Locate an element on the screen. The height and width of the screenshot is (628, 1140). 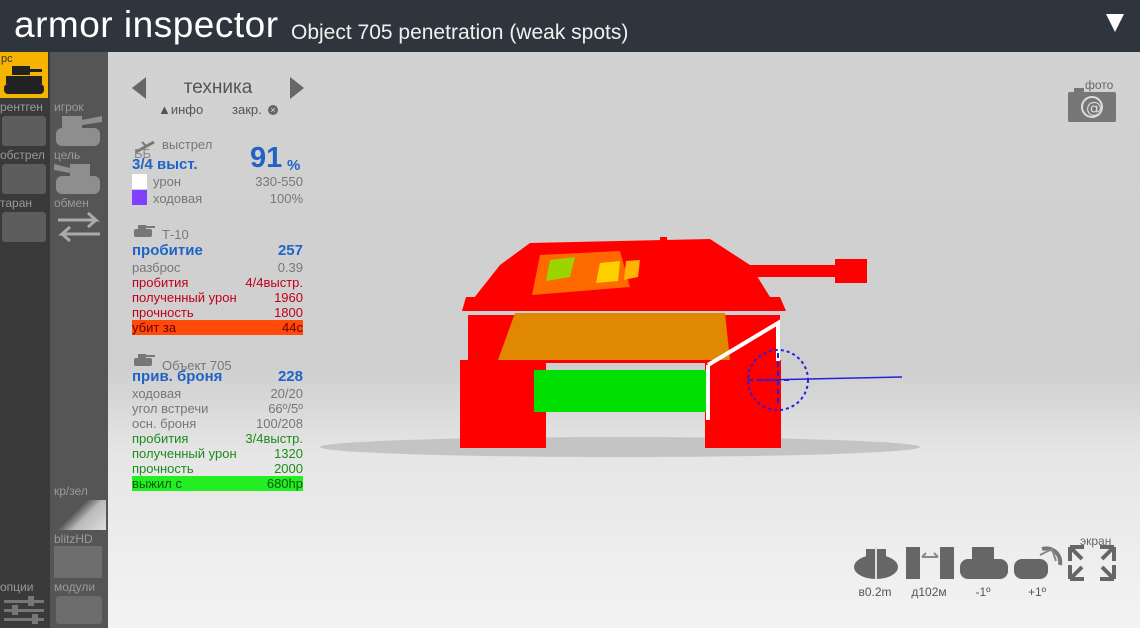
sidebar-item-swap-label: обмен is located at coordinates (71, 203).